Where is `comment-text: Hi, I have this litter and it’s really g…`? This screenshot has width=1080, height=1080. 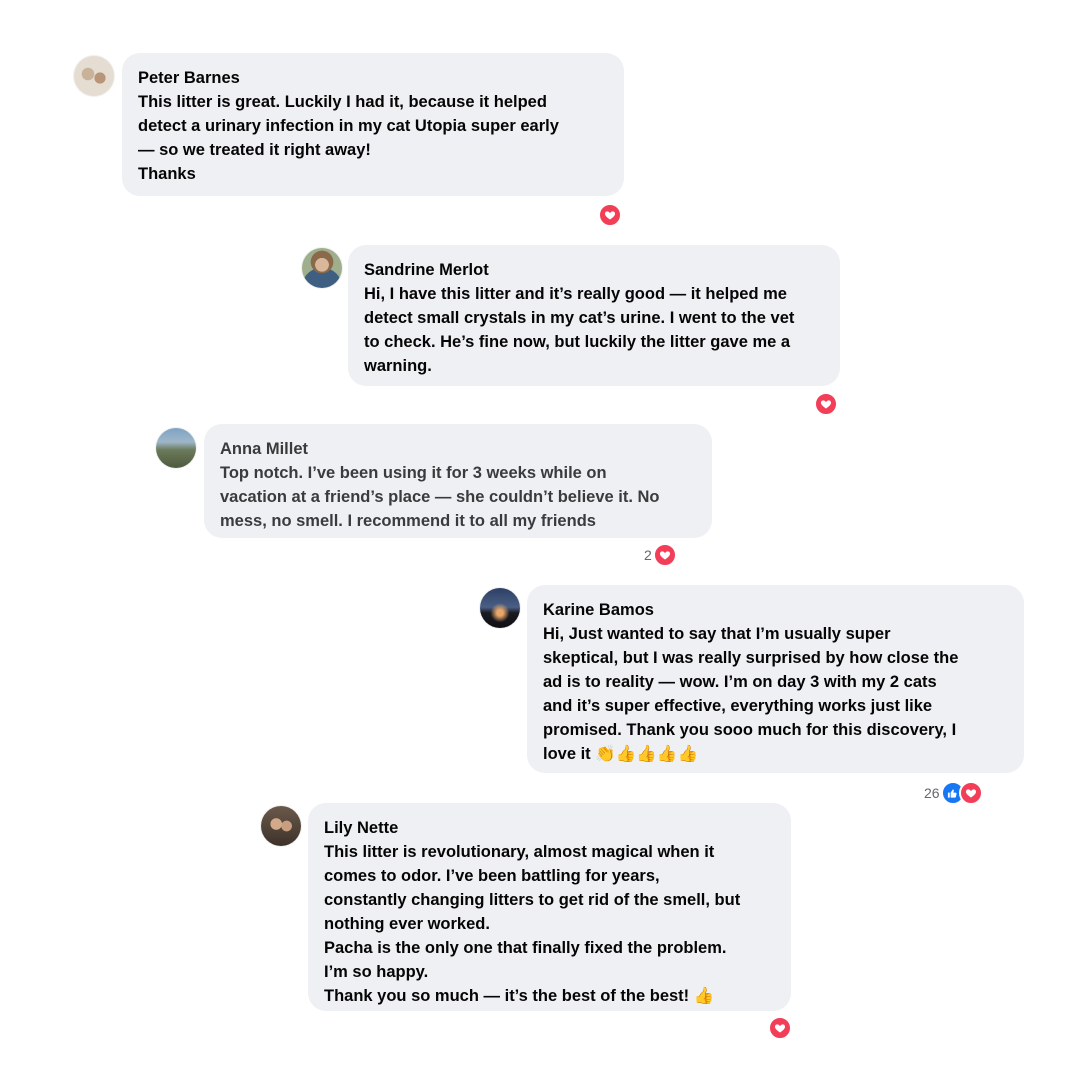
comment-text: Hi, I have this litter and it’s really g… is located at coordinates (579, 330).